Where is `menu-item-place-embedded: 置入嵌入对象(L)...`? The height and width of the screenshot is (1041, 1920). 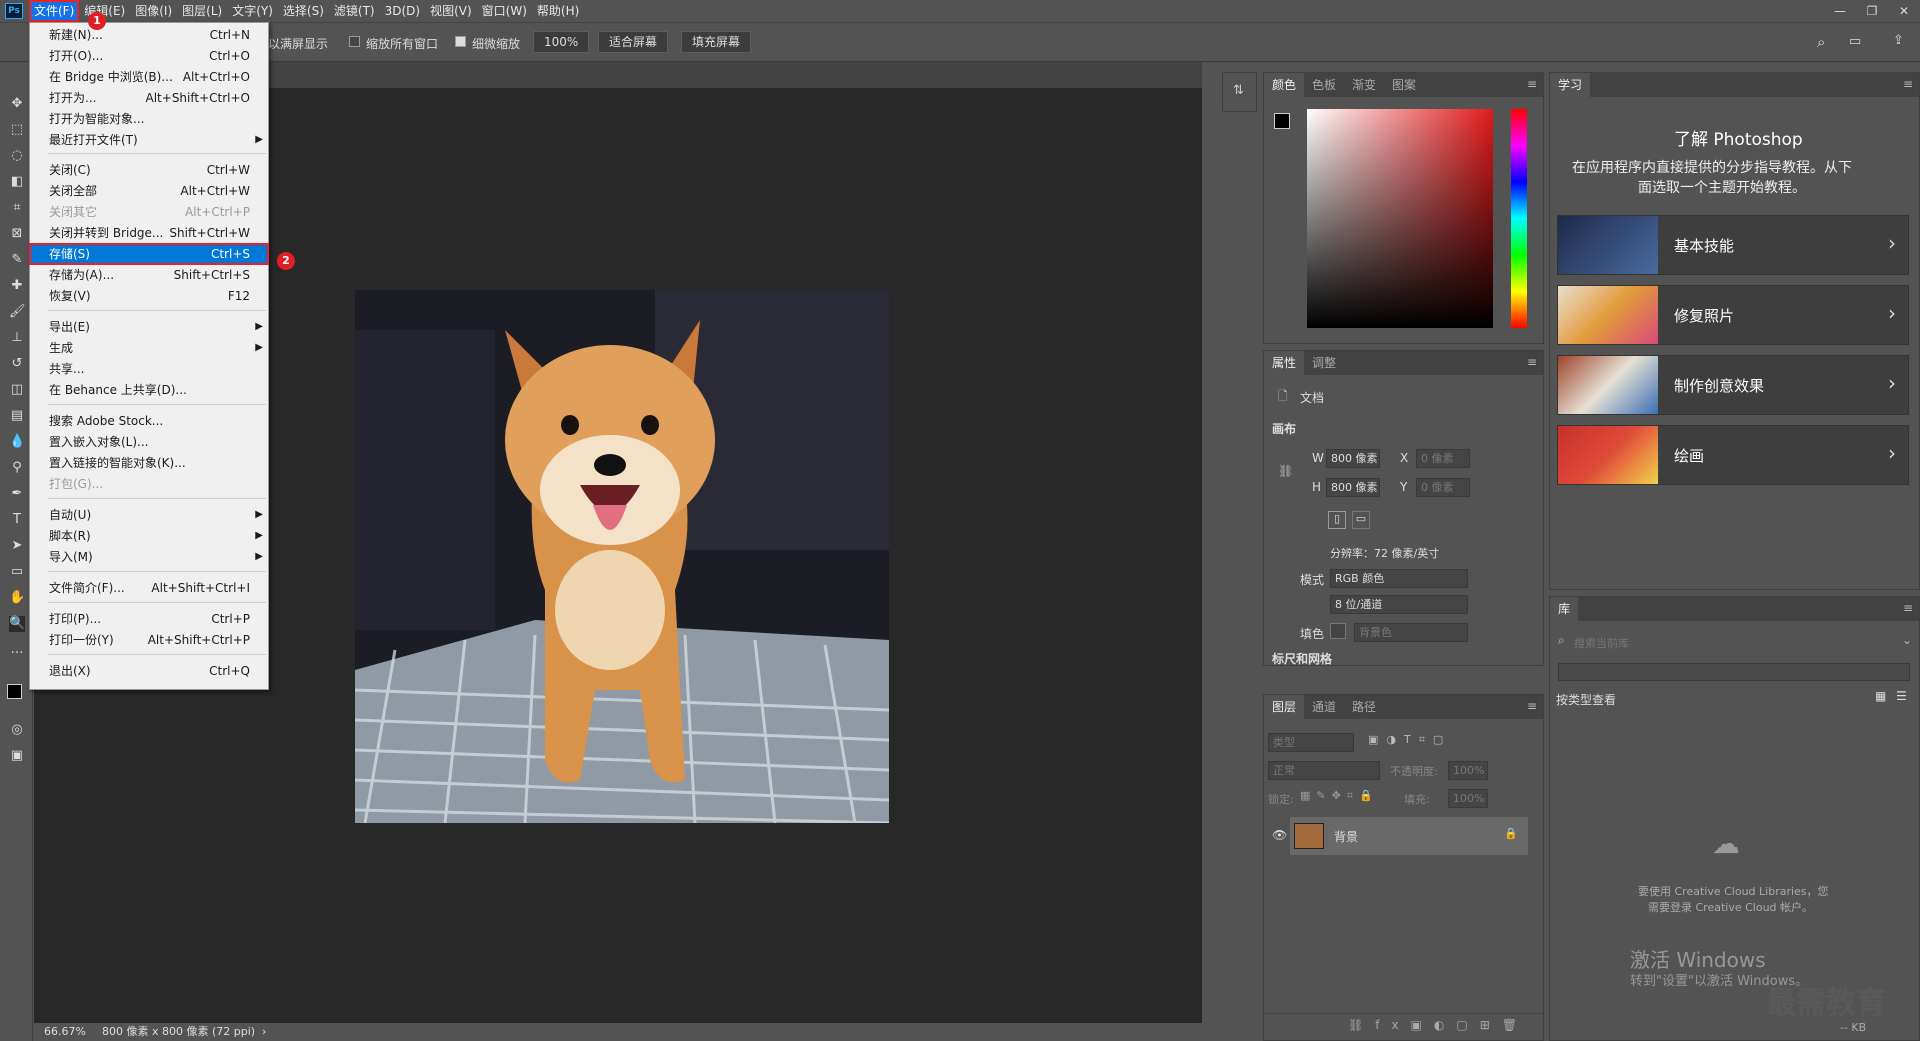 menu-item-place-embedded: 置入嵌入对象(L)... is located at coordinates (149, 442).